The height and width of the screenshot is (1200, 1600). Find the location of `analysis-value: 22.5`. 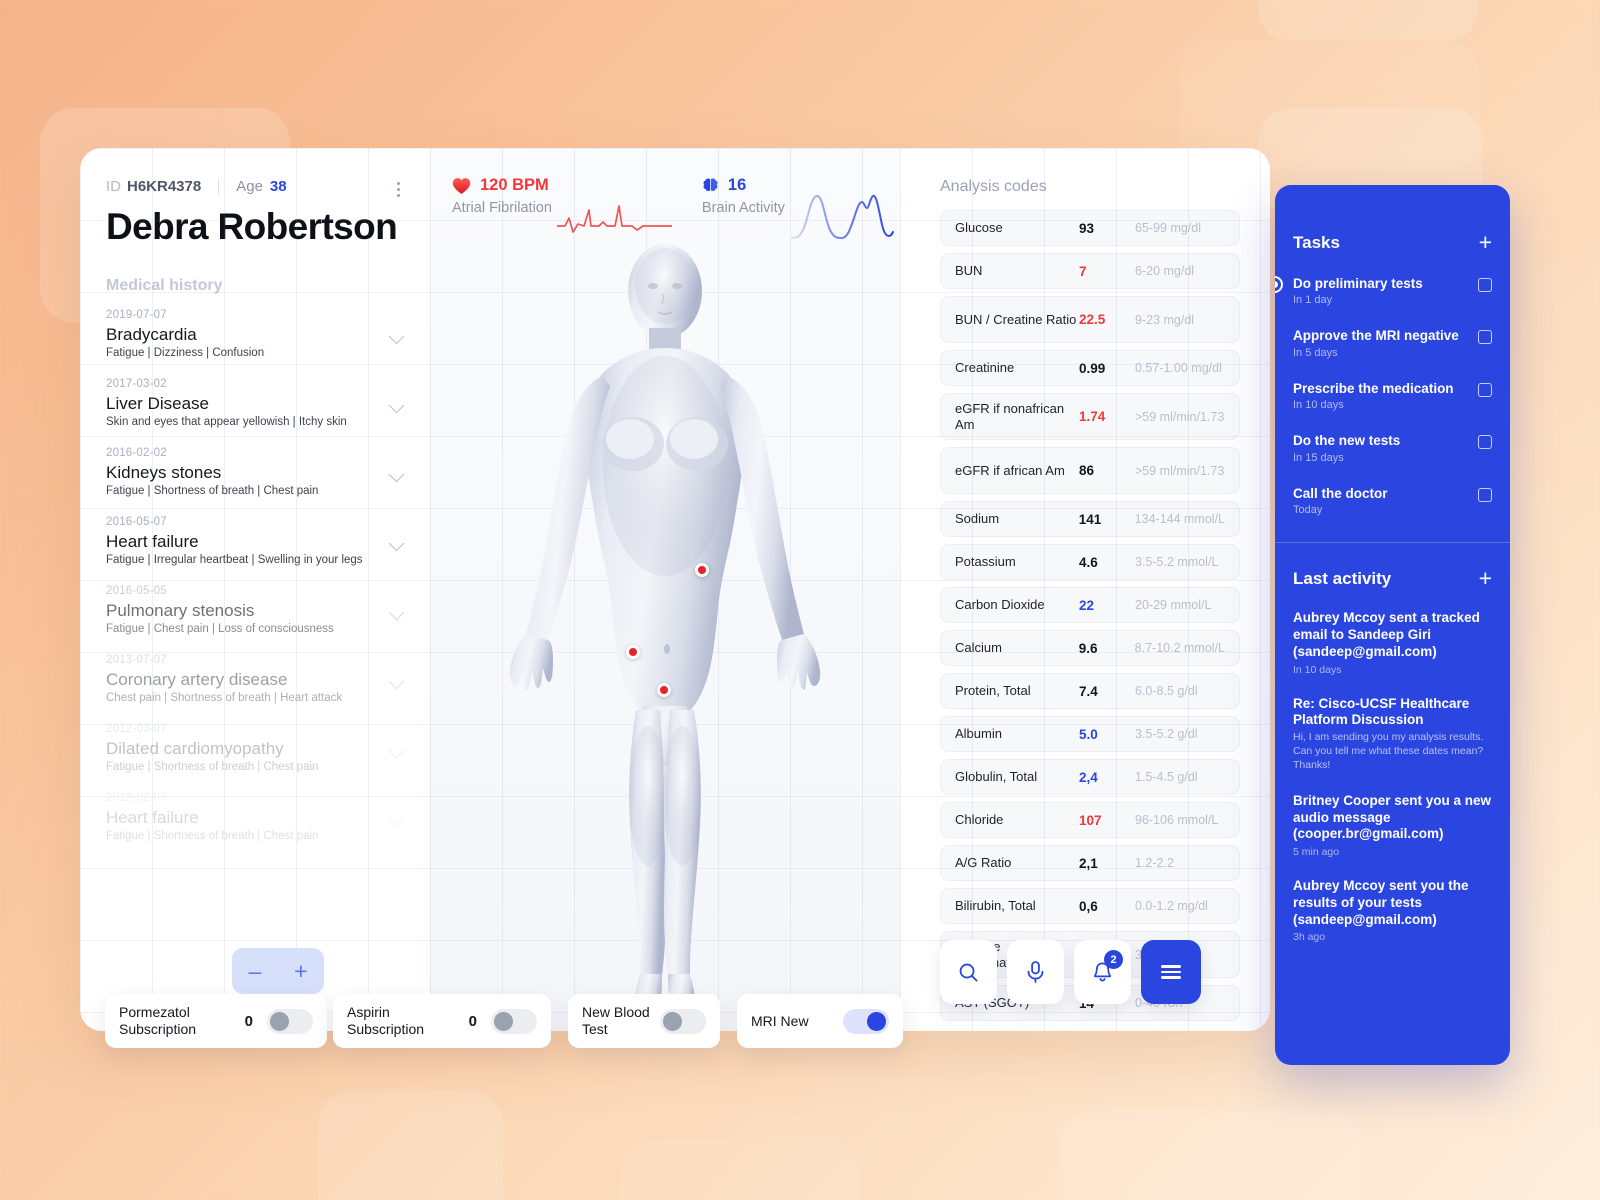

analysis-value: 22.5 is located at coordinates (1092, 319).